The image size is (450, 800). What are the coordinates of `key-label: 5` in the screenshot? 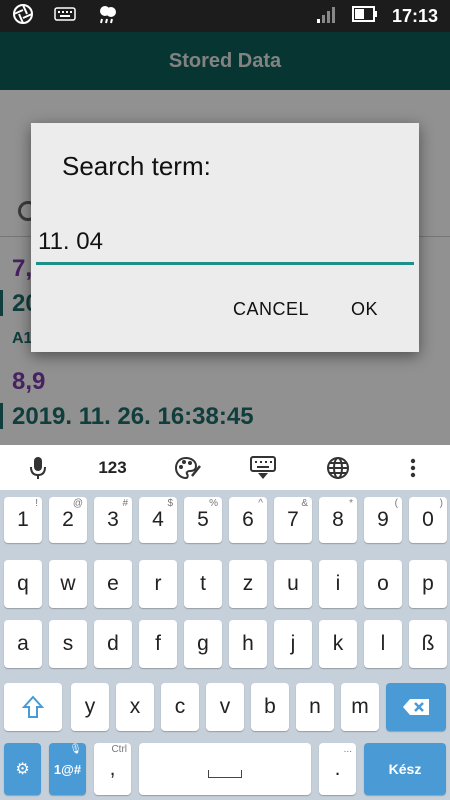 It's located at (203, 519).